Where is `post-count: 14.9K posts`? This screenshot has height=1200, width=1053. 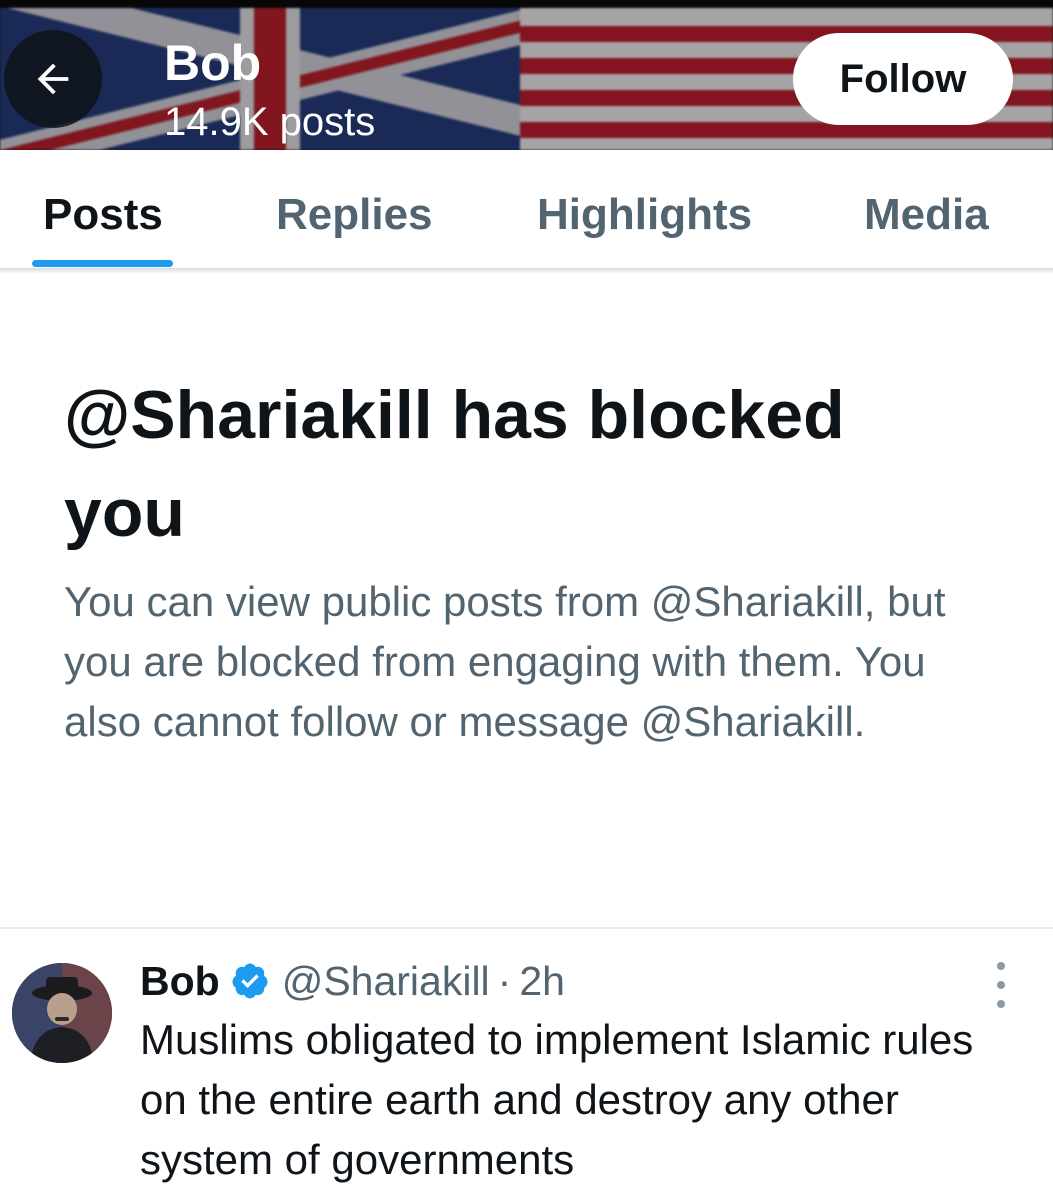
post-count: 14.9K posts is located at coordinates (270, 122).